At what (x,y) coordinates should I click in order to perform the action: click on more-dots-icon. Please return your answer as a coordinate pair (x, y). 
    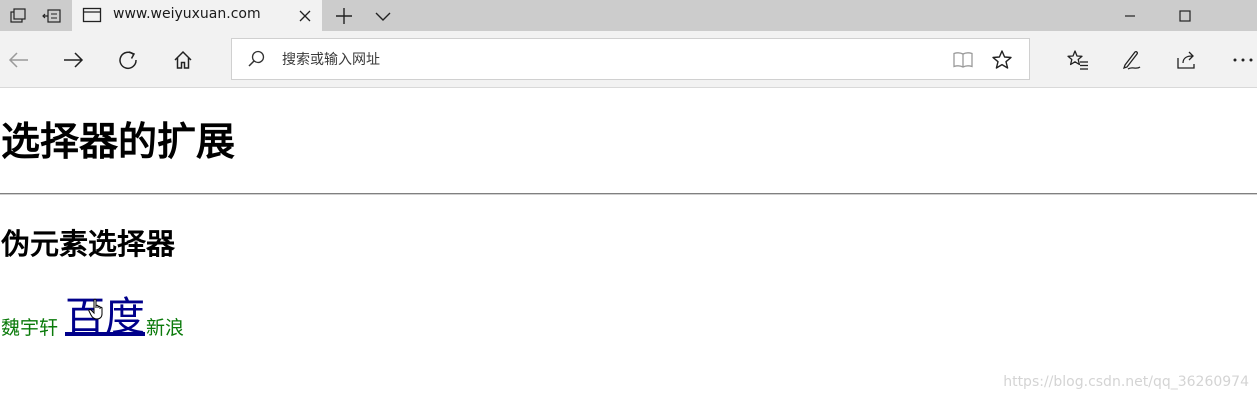
    Looking at the image, I should click on (1241, 60).